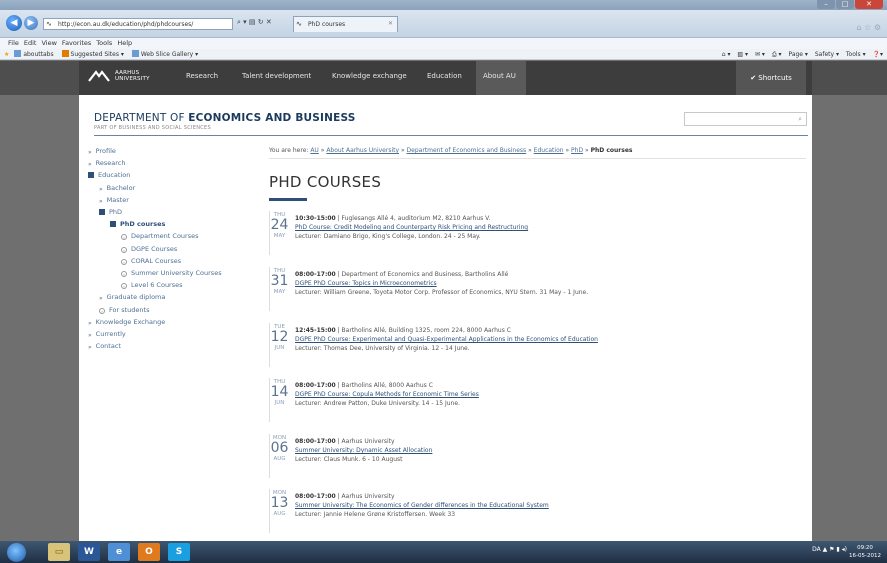  I want to click on menu-view: View, so click(48, 43).